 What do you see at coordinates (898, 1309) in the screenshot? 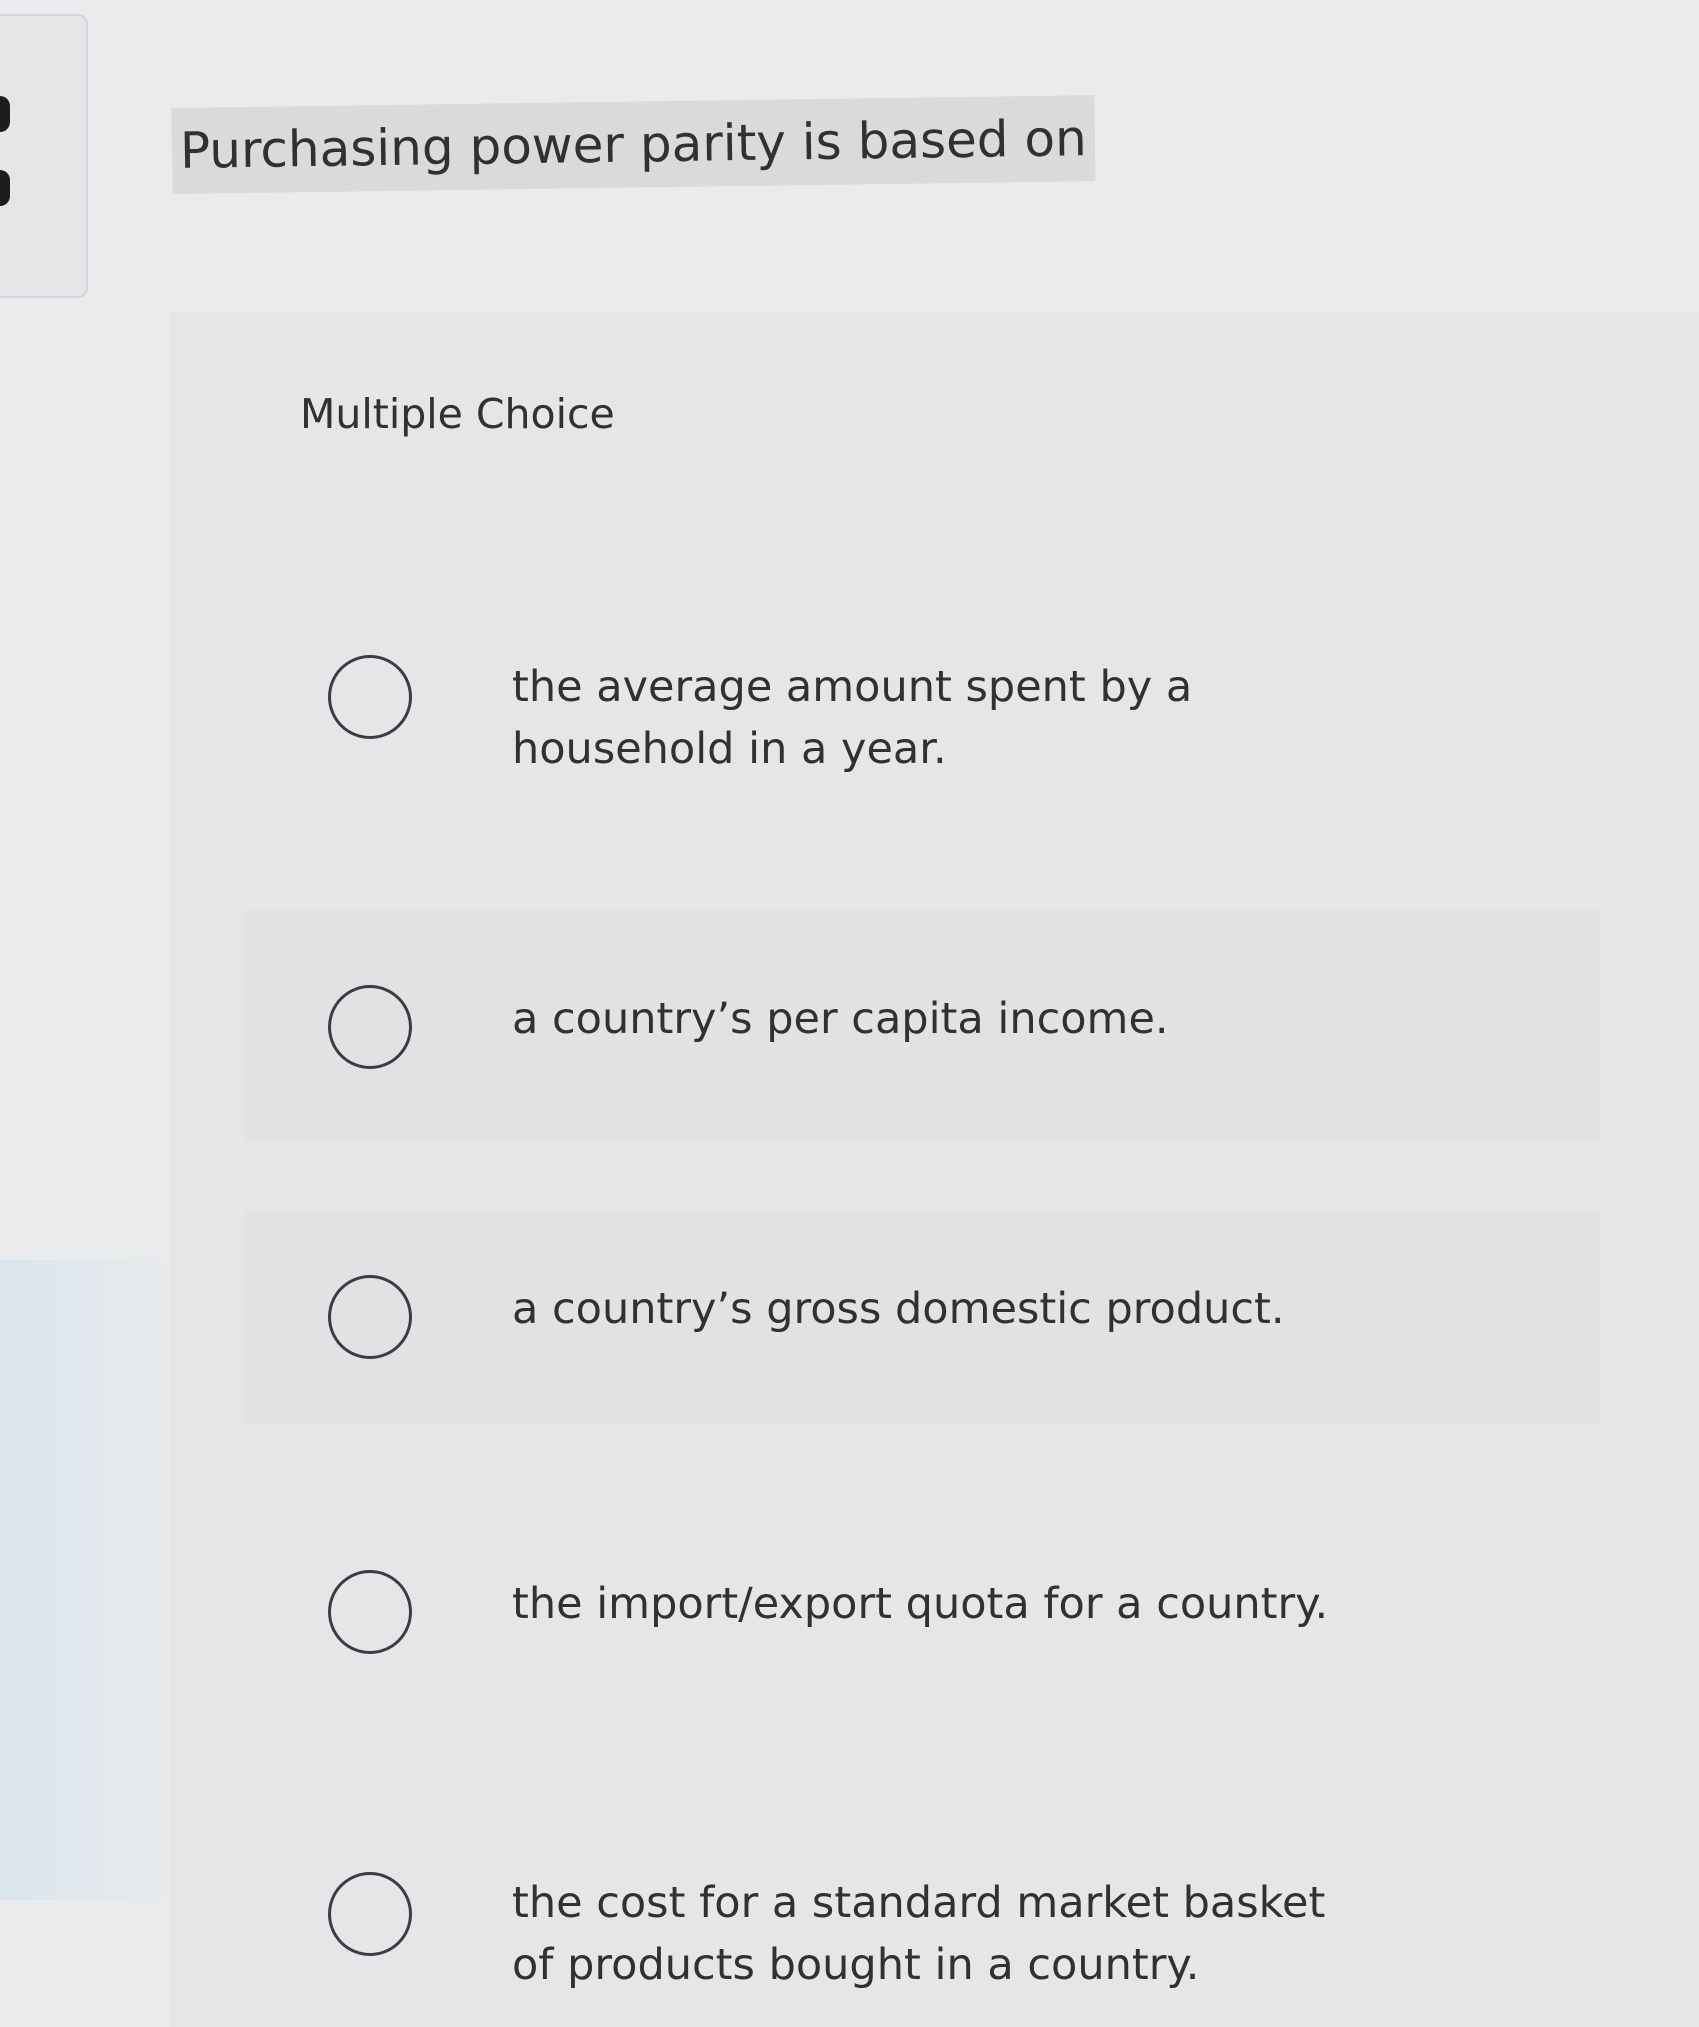
I see `answer-option-text: a country’s gross domestic product.` at bounding box center [898, 1309].